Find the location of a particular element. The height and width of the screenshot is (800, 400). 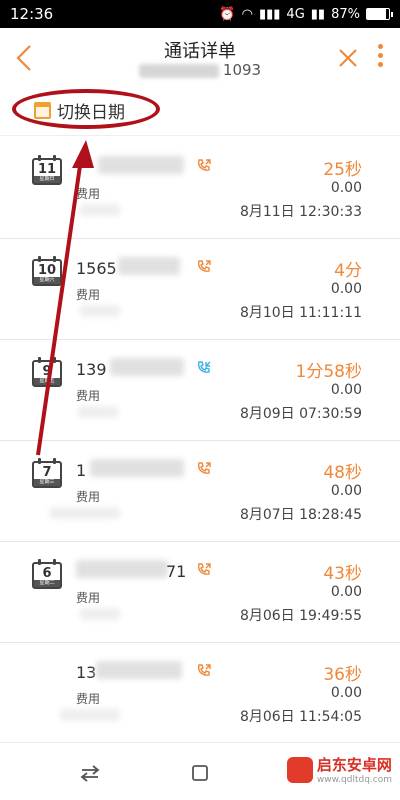

signal-icon: ▮▮▮ is located at coordinates (269, 14).